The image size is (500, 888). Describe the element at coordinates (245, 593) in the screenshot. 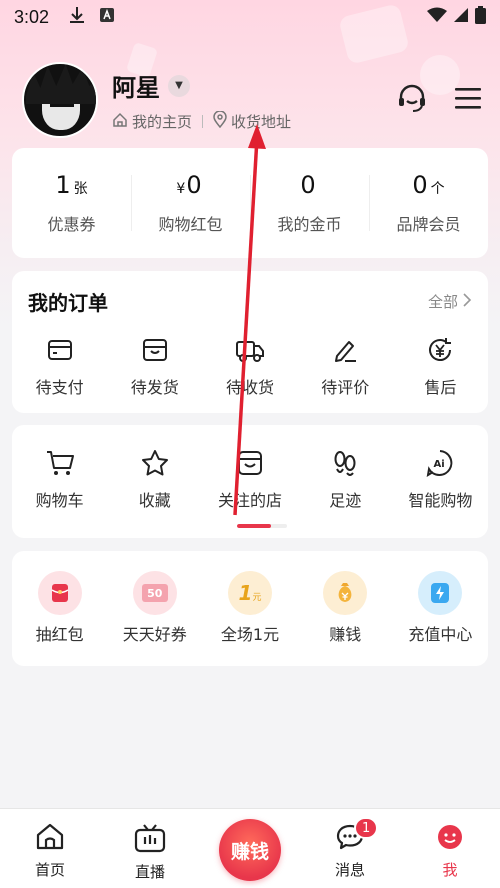

I see `one-yuan-number: 1` at that location.